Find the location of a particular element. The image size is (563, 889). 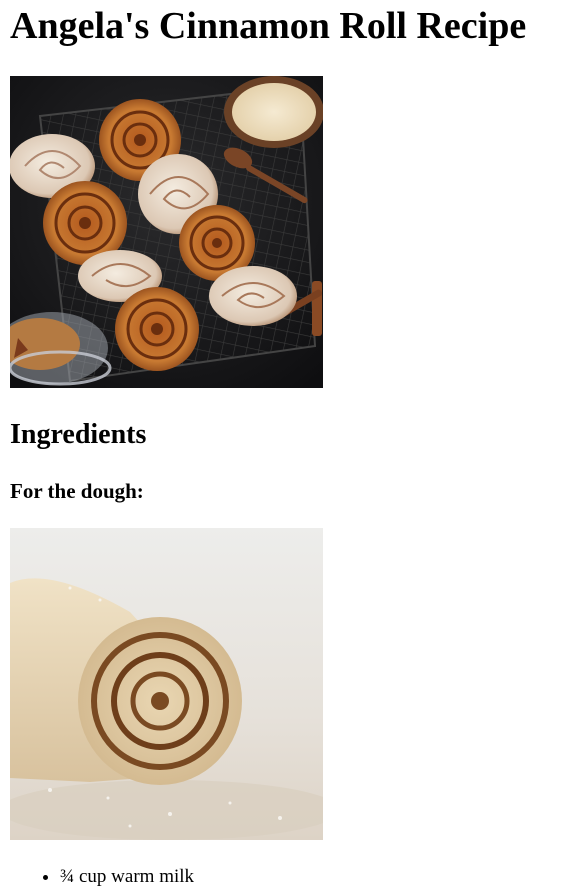

page-title: Angela's Cinnamon Roll Recipe is located at coordinates (268, 26).